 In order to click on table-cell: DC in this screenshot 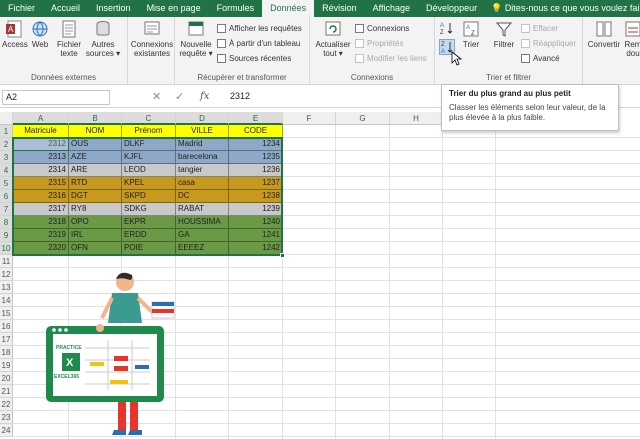, I will do `click(202, 196)`.